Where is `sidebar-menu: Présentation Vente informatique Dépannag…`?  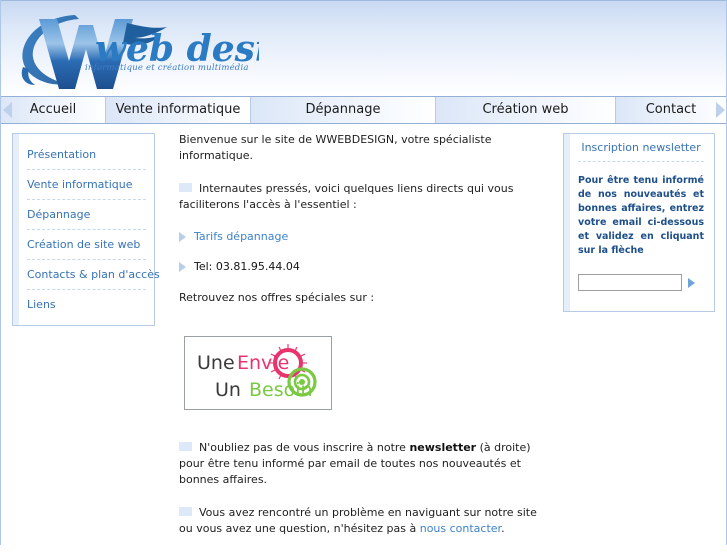
sidebar-menu: Présentation Vente informatique Dépannag… is located at coordinates (86, 229).